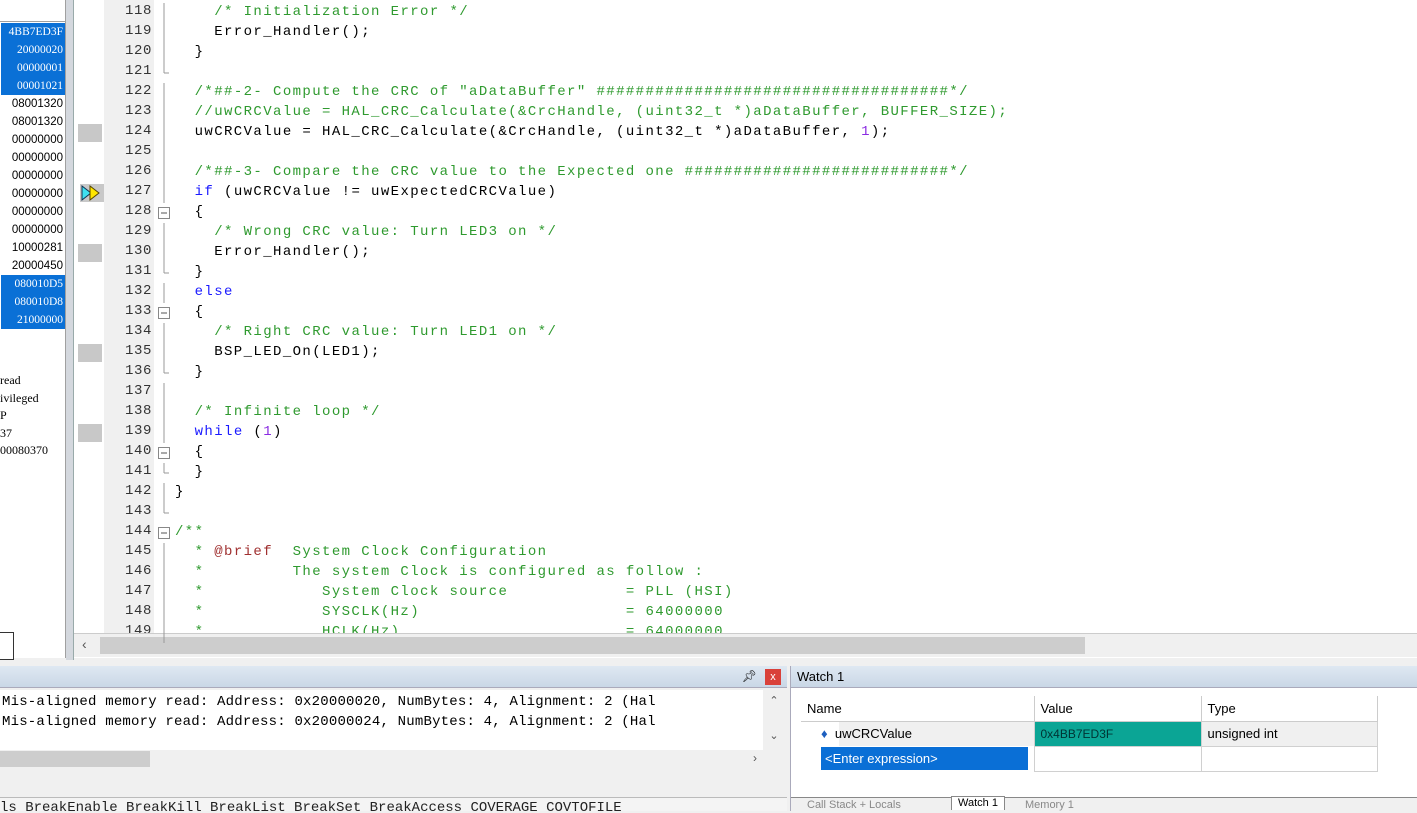  Describe the element at coordinates (1118, 709) in the screenshot. I see `column-header-value: Value` at that location.